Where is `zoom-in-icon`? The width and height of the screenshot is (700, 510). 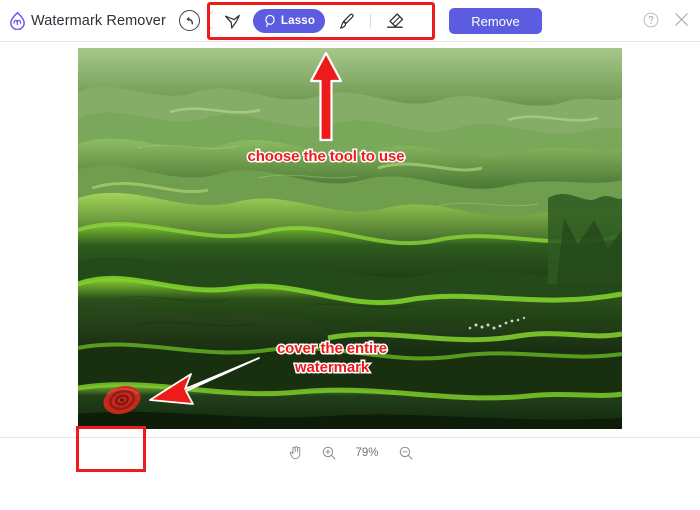
zoom-in-icon is located at coordinates (329, 453).